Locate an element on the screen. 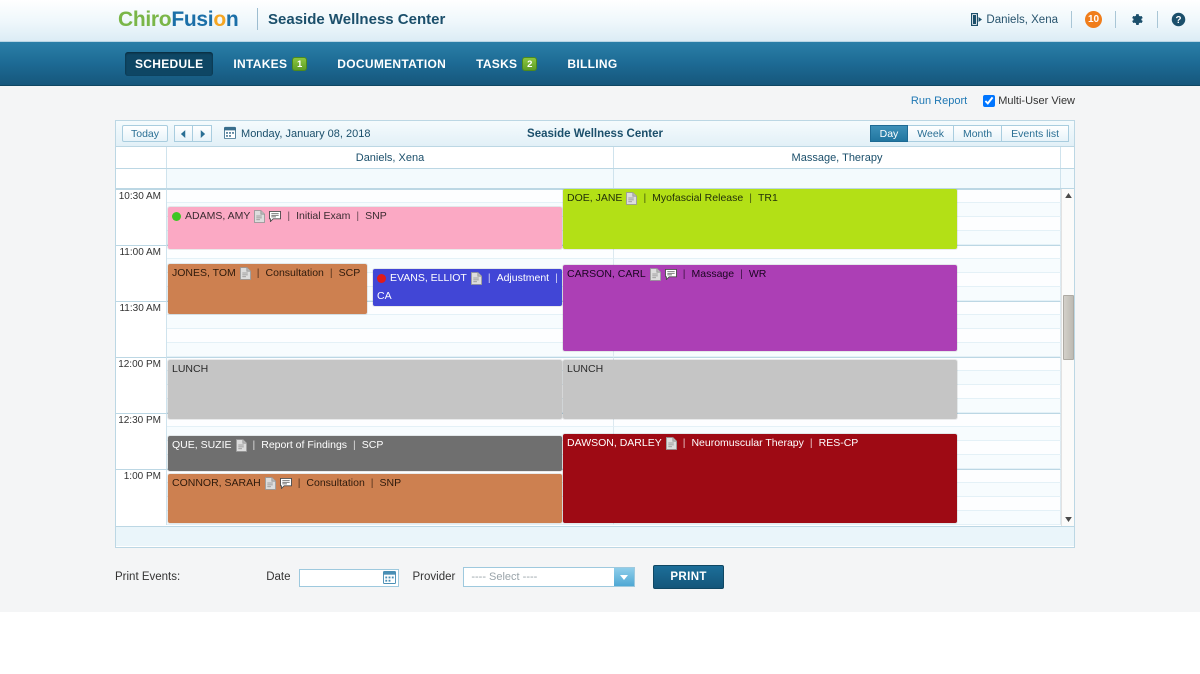 This screenshot has width=1200, height=674. print-button: PRINT is located at coordinates (688, 577).